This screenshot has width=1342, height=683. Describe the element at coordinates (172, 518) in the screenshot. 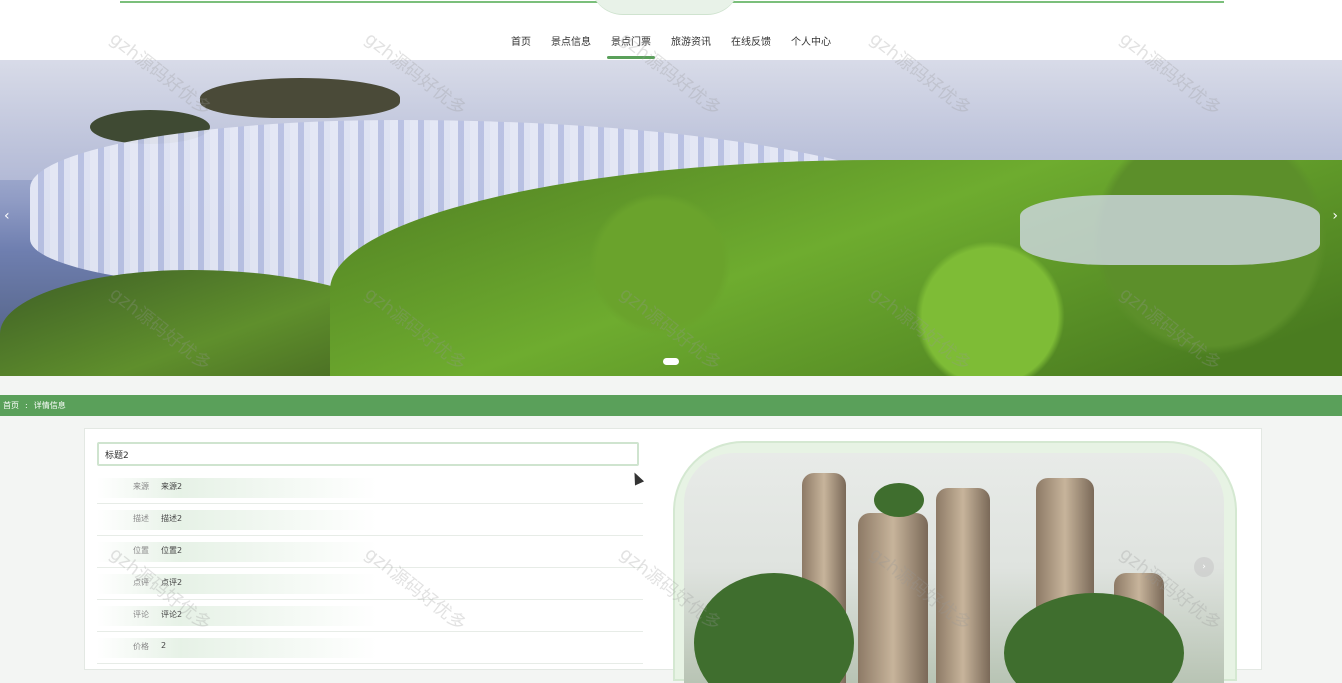

I see `row-value: 描述2` at that location.